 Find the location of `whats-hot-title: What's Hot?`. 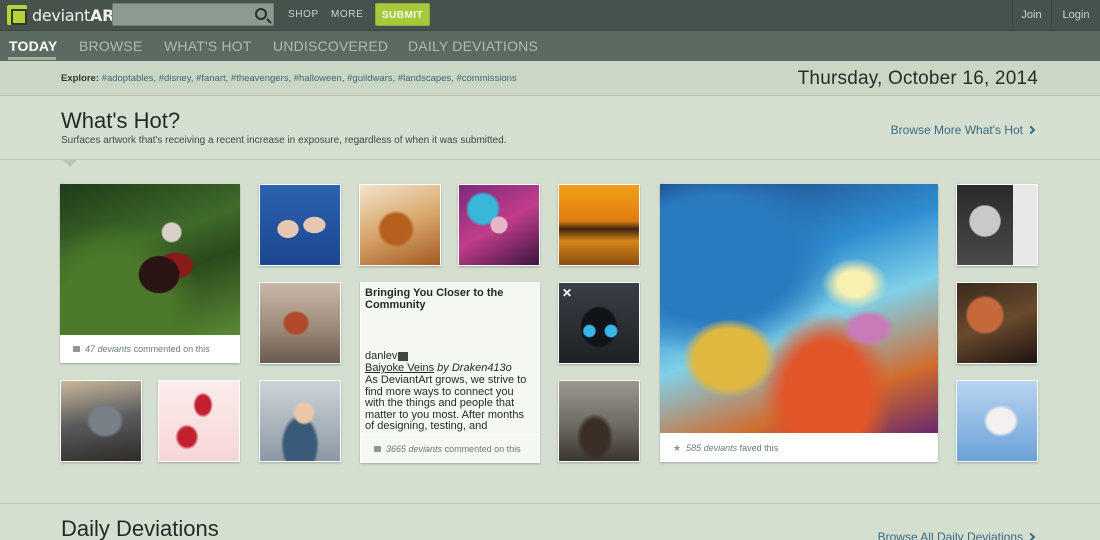

whats-hot-title: What's Hot? is located at coordinates (121, 120).